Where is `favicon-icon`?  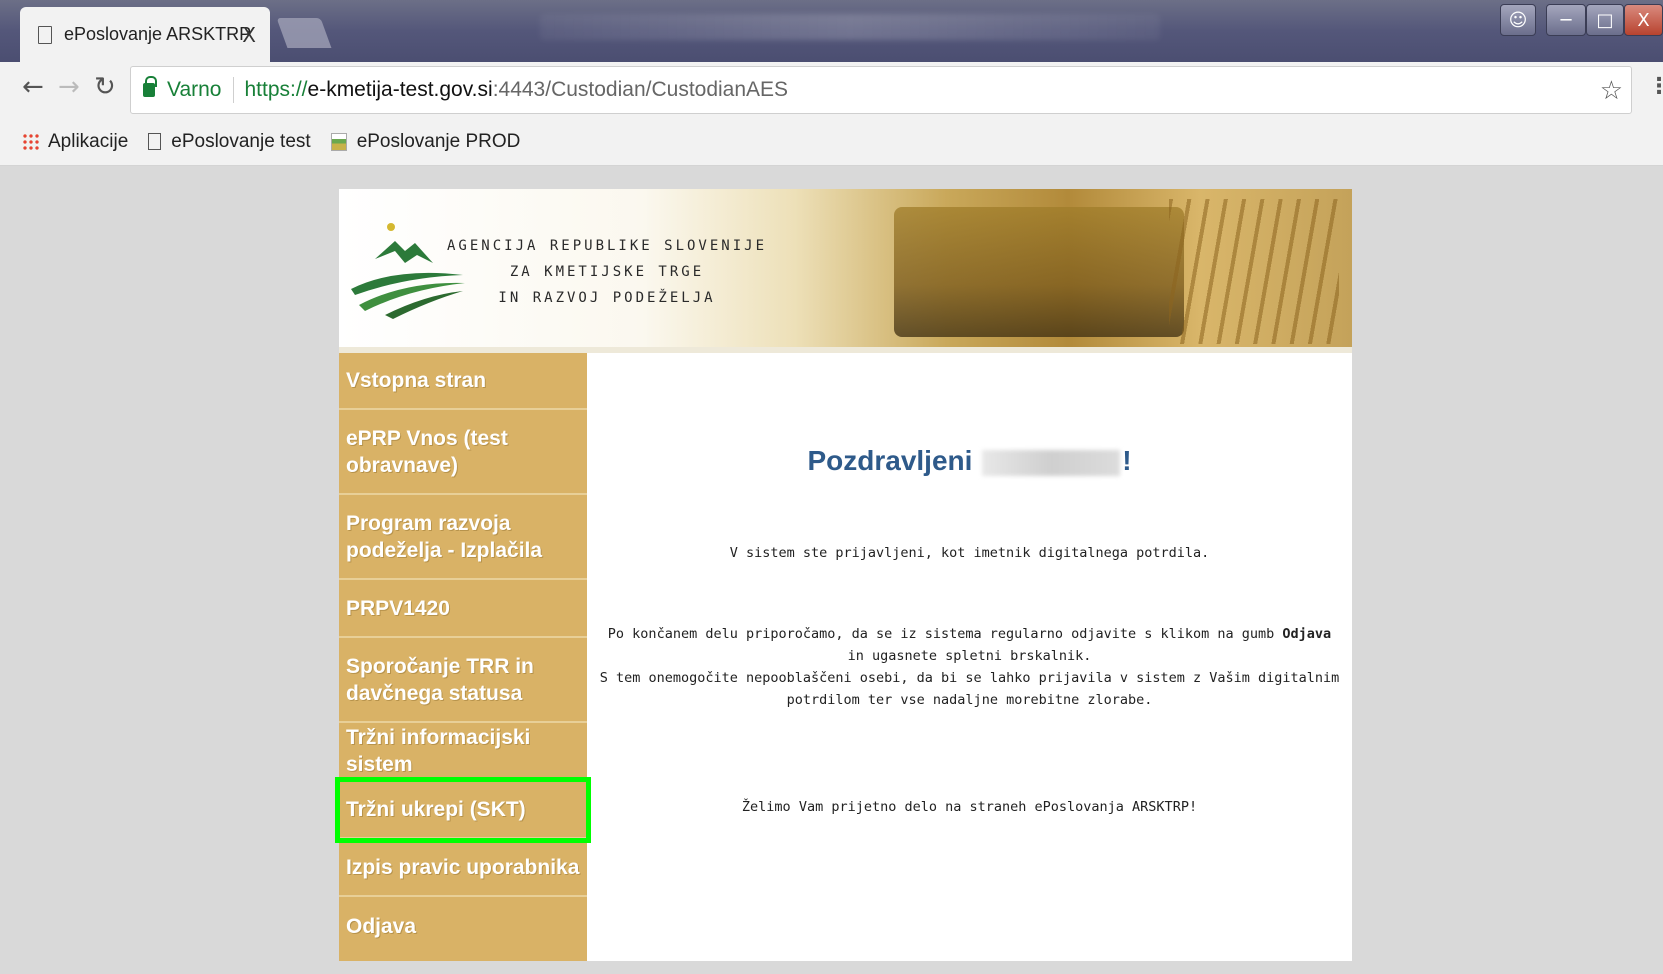 favicon-icon is located at coordinates (338, 141).